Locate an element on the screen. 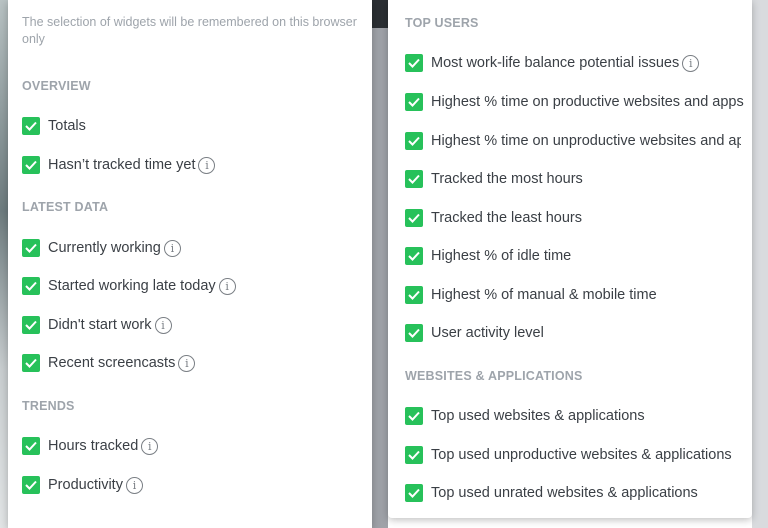 The height and width of the screenshot is (528, 768). widget-option-recent-screencasts: Recent screencasts i is located at coordinates (109, 363).